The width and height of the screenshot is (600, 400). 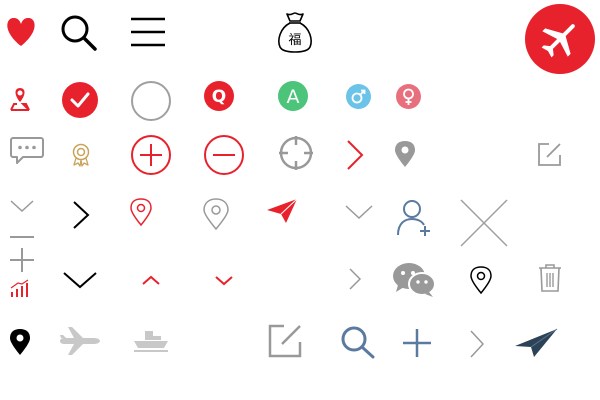 I want to click on add-user-icon, so click(x=414, y=218).